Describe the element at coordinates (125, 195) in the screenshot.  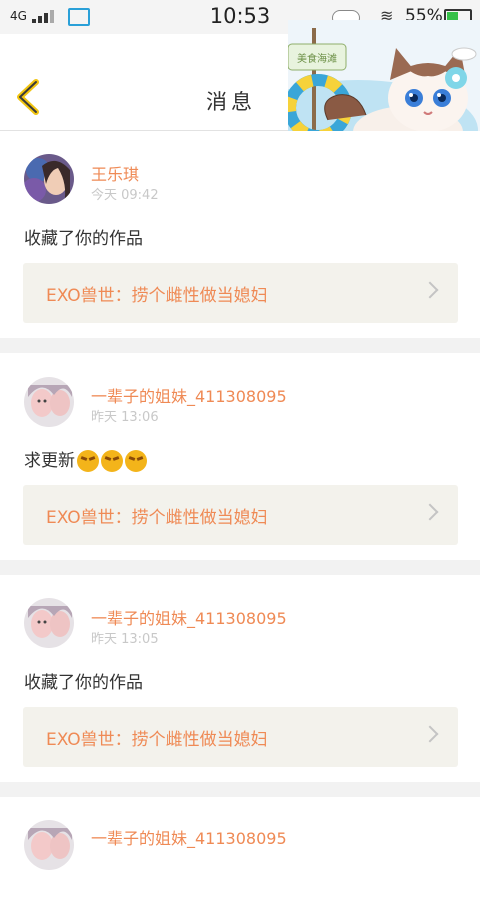
I see `message-time: 今天 09:42` at that location.